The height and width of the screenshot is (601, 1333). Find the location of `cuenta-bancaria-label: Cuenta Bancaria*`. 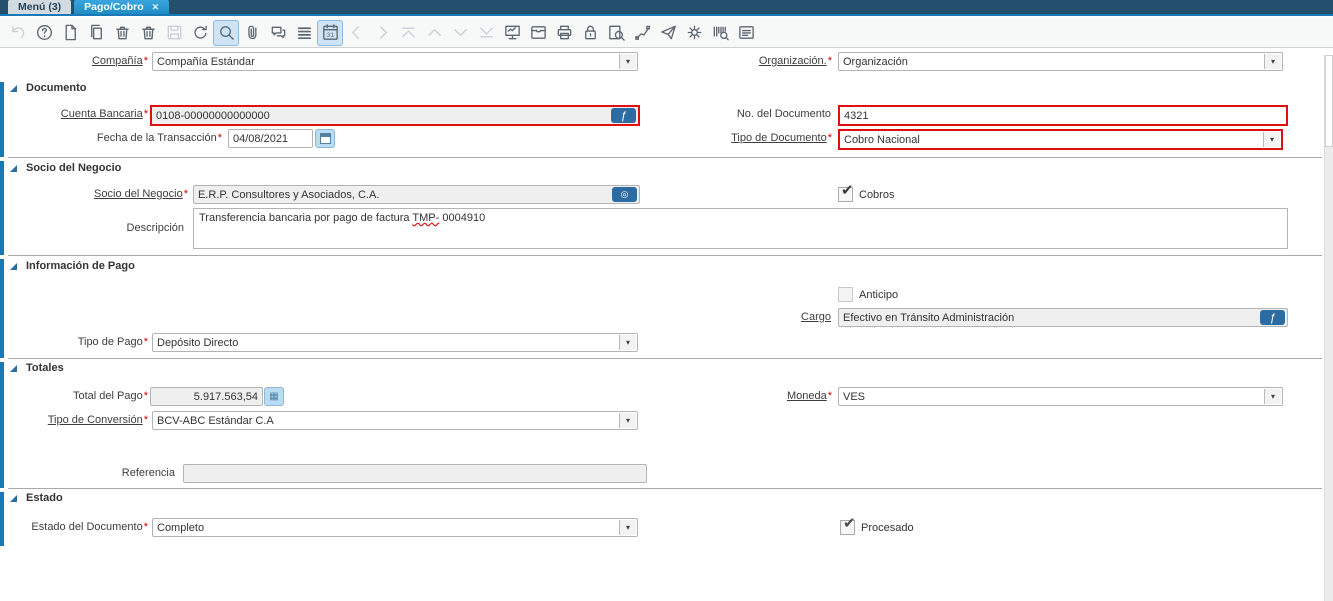

cuenta-bancaria-label: Cuenta Bancaria* is located at coordinates (74, 114).